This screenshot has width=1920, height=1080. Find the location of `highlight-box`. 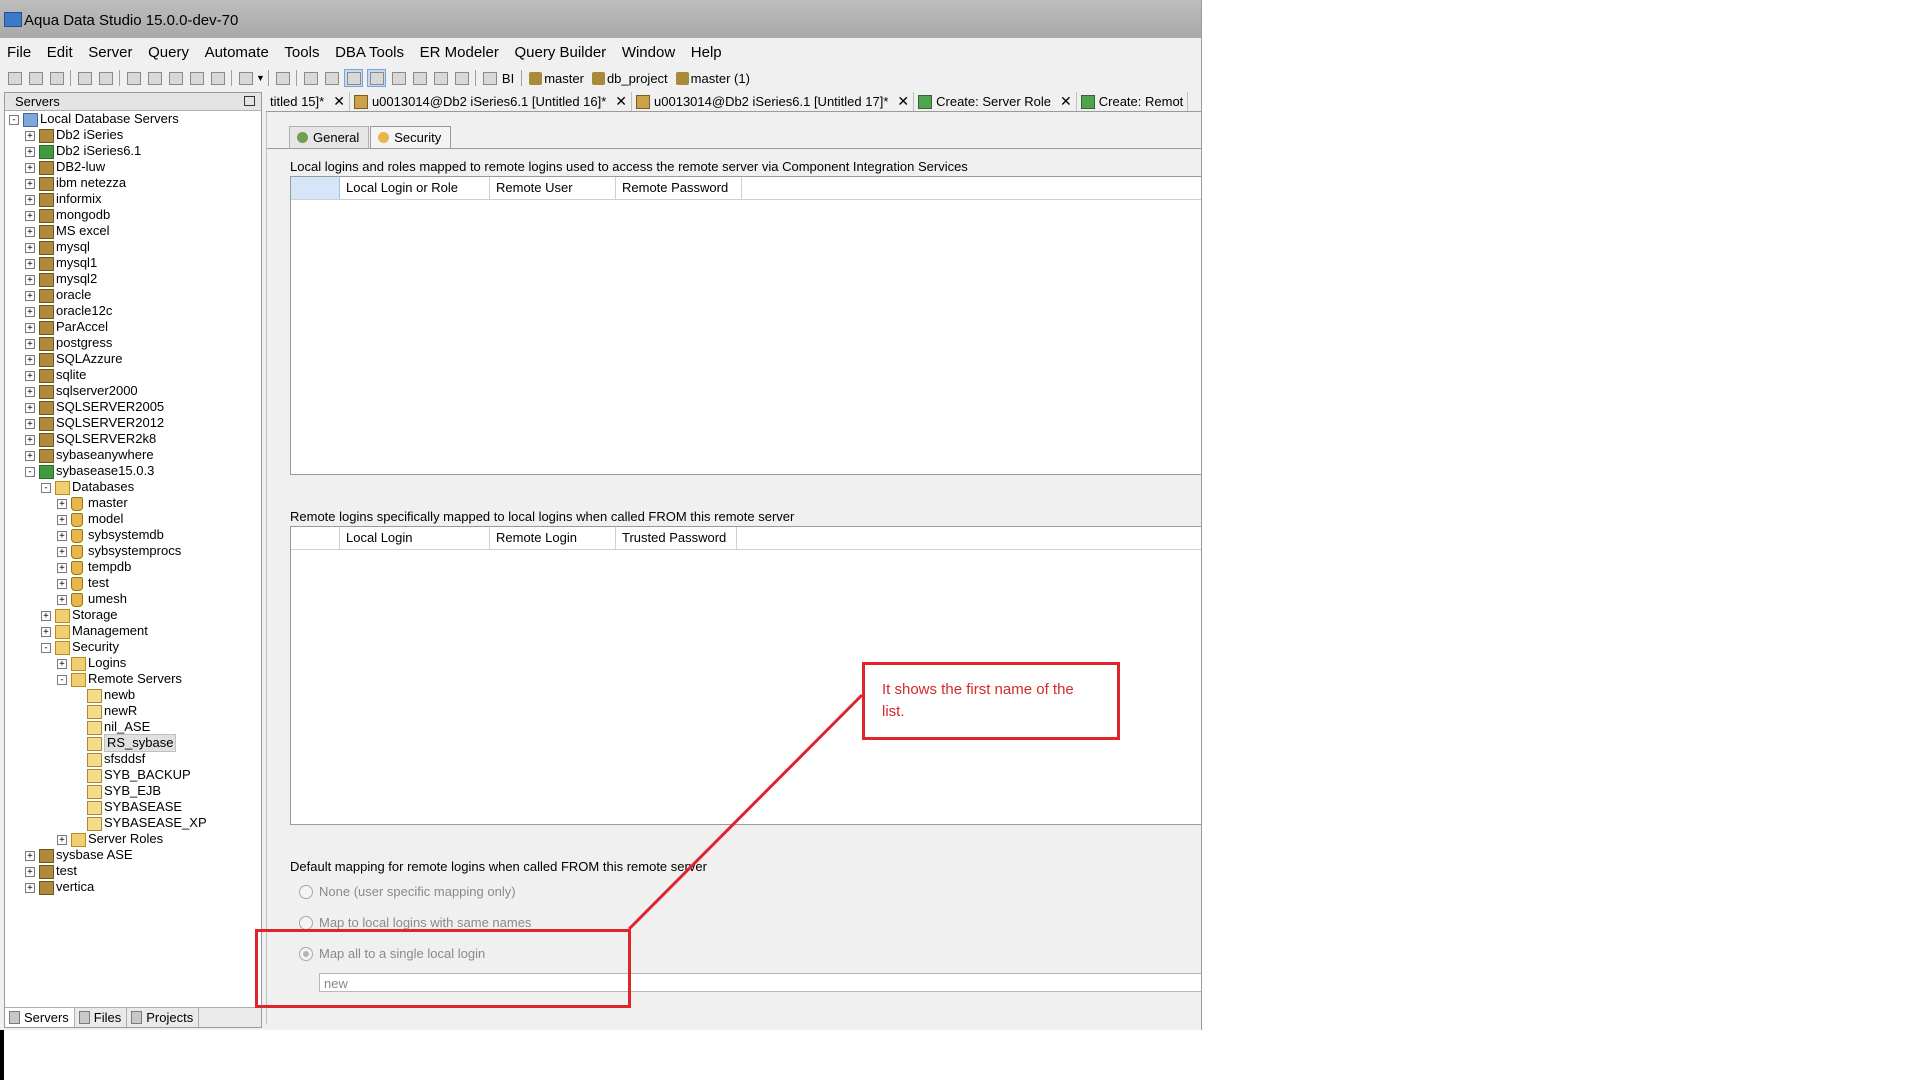

highlight-box is located at coordinates (443, 968).